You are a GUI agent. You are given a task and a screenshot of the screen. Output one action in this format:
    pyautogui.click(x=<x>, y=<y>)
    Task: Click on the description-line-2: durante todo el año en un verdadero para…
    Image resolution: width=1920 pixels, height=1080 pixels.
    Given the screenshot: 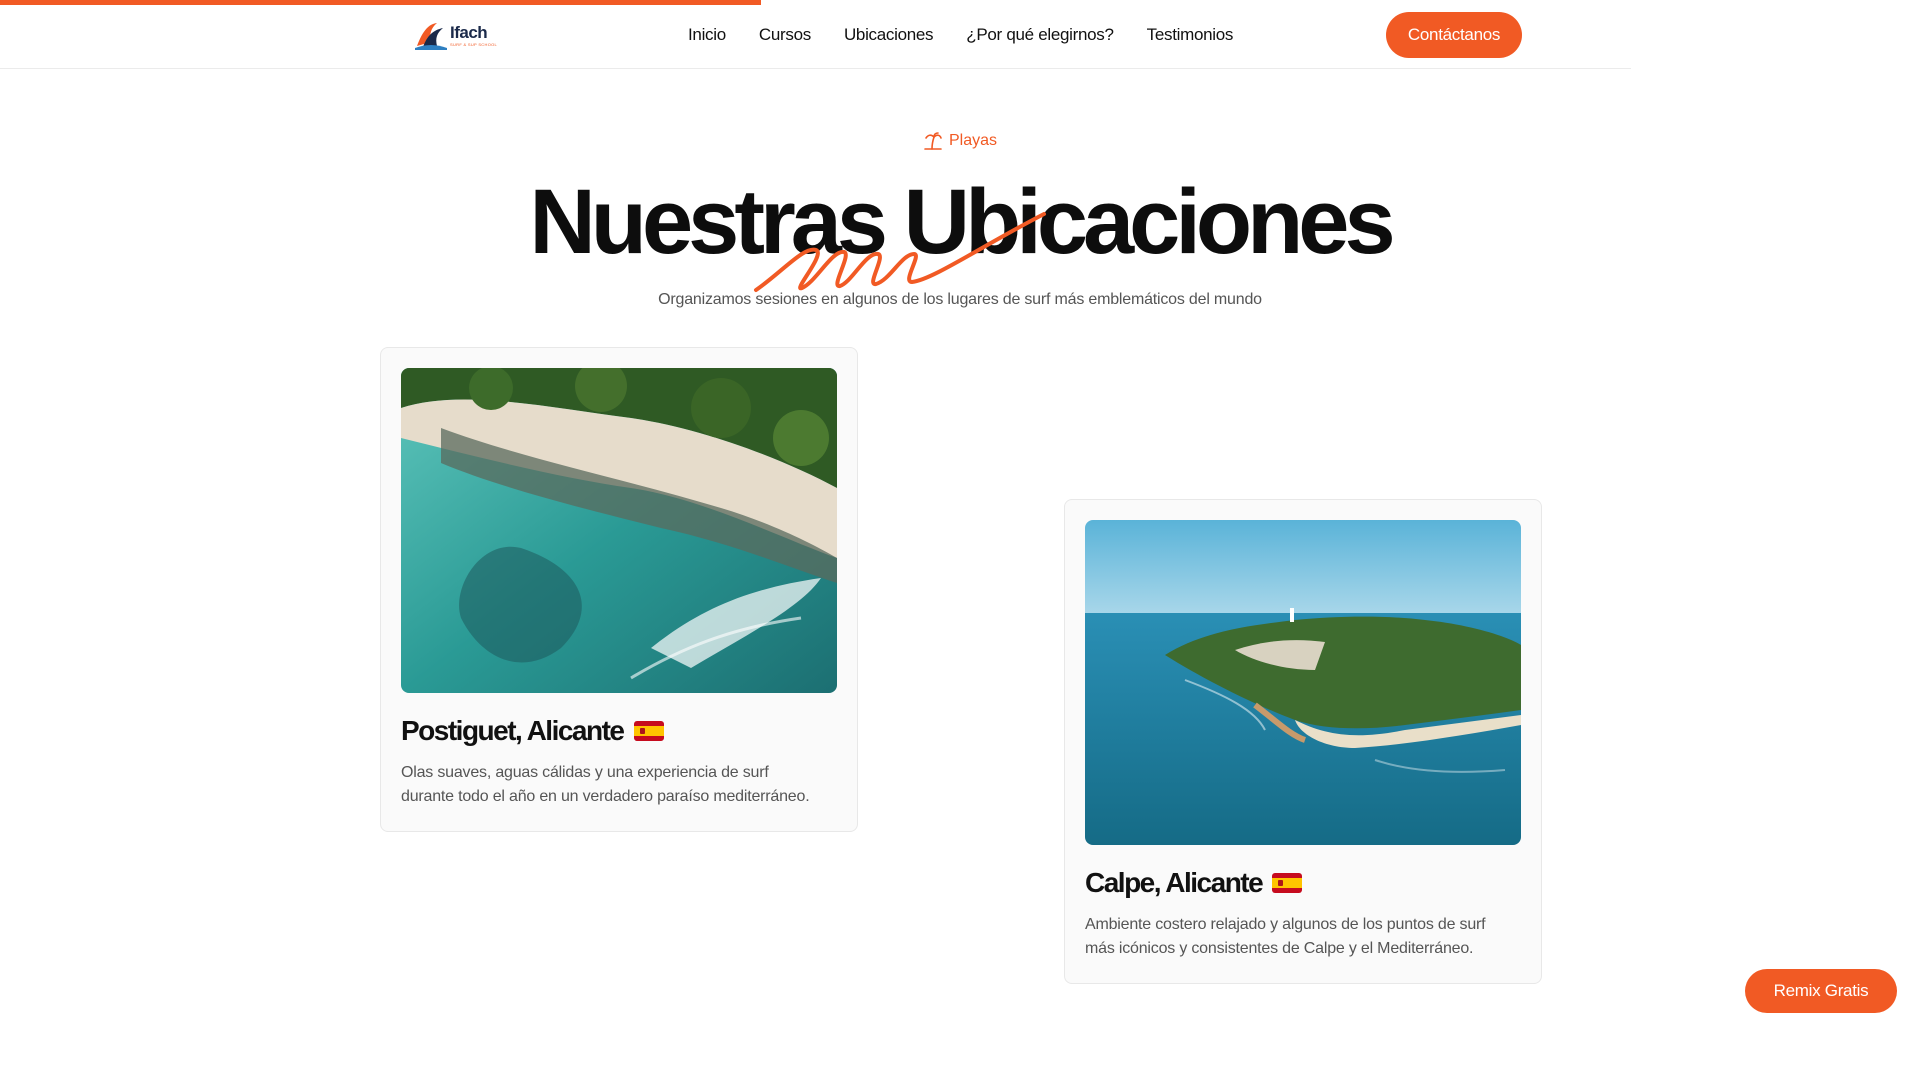 What is the action you would take?
    pyautogui.click(x=605, y=796)
    